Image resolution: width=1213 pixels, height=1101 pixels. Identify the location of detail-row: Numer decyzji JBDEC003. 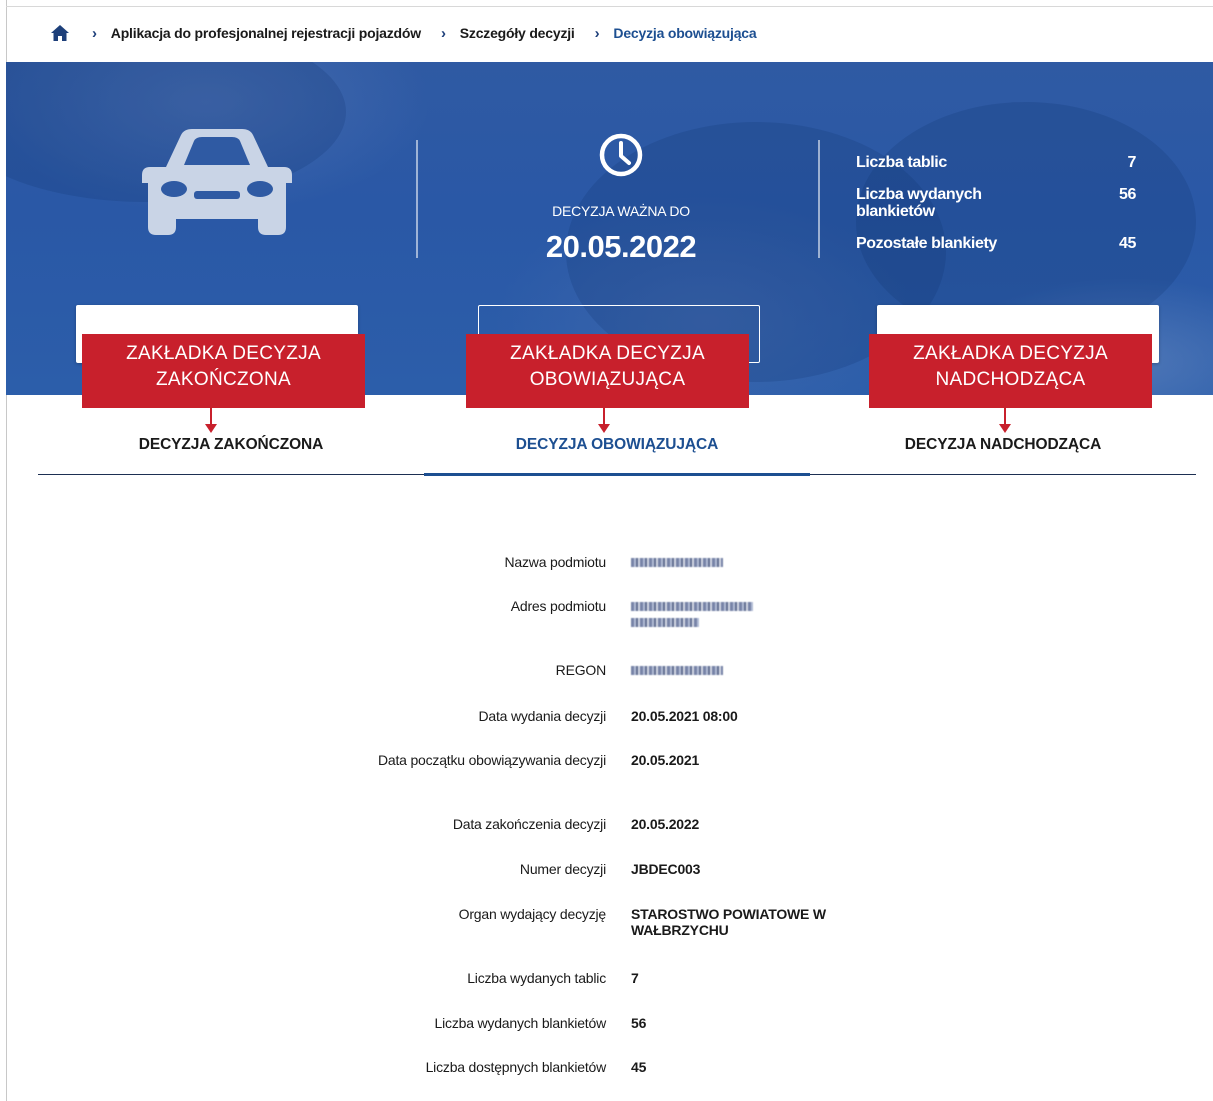
(650, 869).